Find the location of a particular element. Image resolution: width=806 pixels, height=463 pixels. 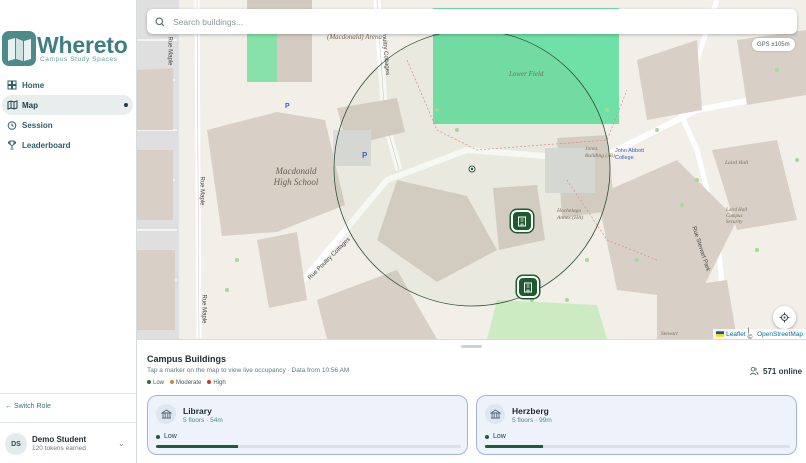

search-icon is located at coordinates (160, 22).